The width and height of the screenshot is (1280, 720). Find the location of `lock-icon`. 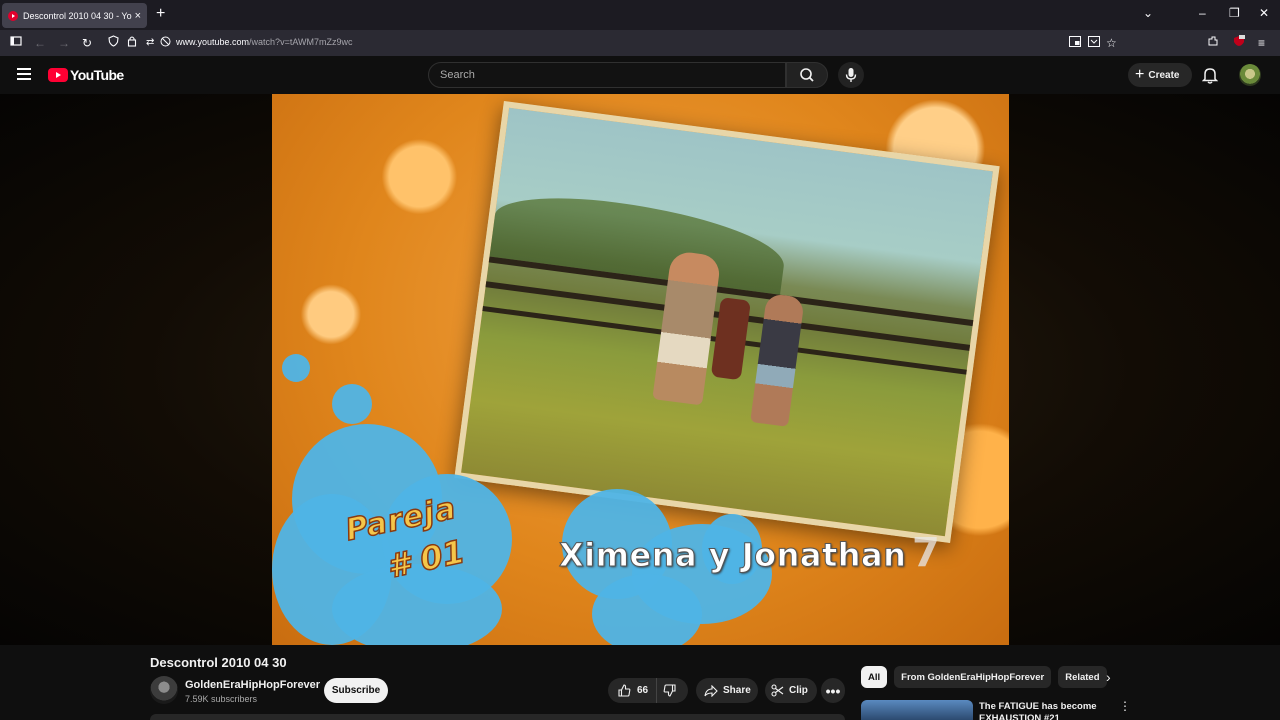

lock-icon is located at coordinates (132, 43).